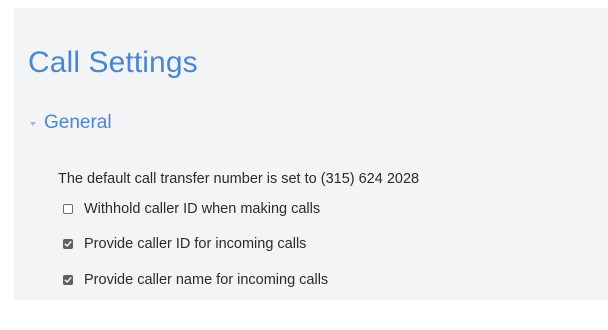 The height and width of the screenshot is (330, 608). I want to click on provide-caller-id-option: Provide caller ID for incoming calls, so click(184, 244).